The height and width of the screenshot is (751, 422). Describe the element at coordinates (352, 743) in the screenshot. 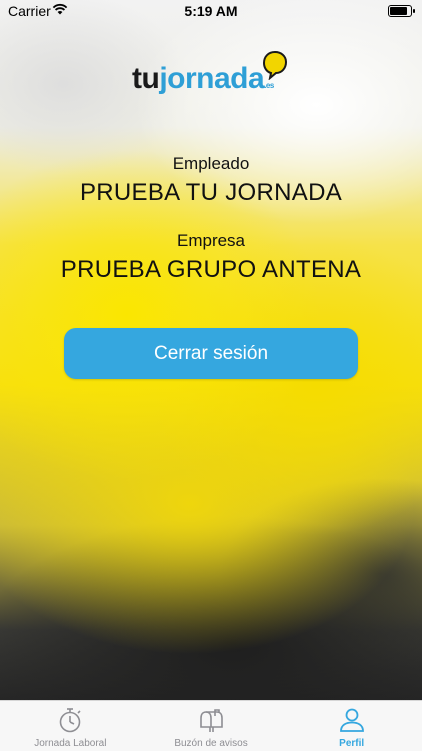

I see `tab-label: Perfil` at that location.